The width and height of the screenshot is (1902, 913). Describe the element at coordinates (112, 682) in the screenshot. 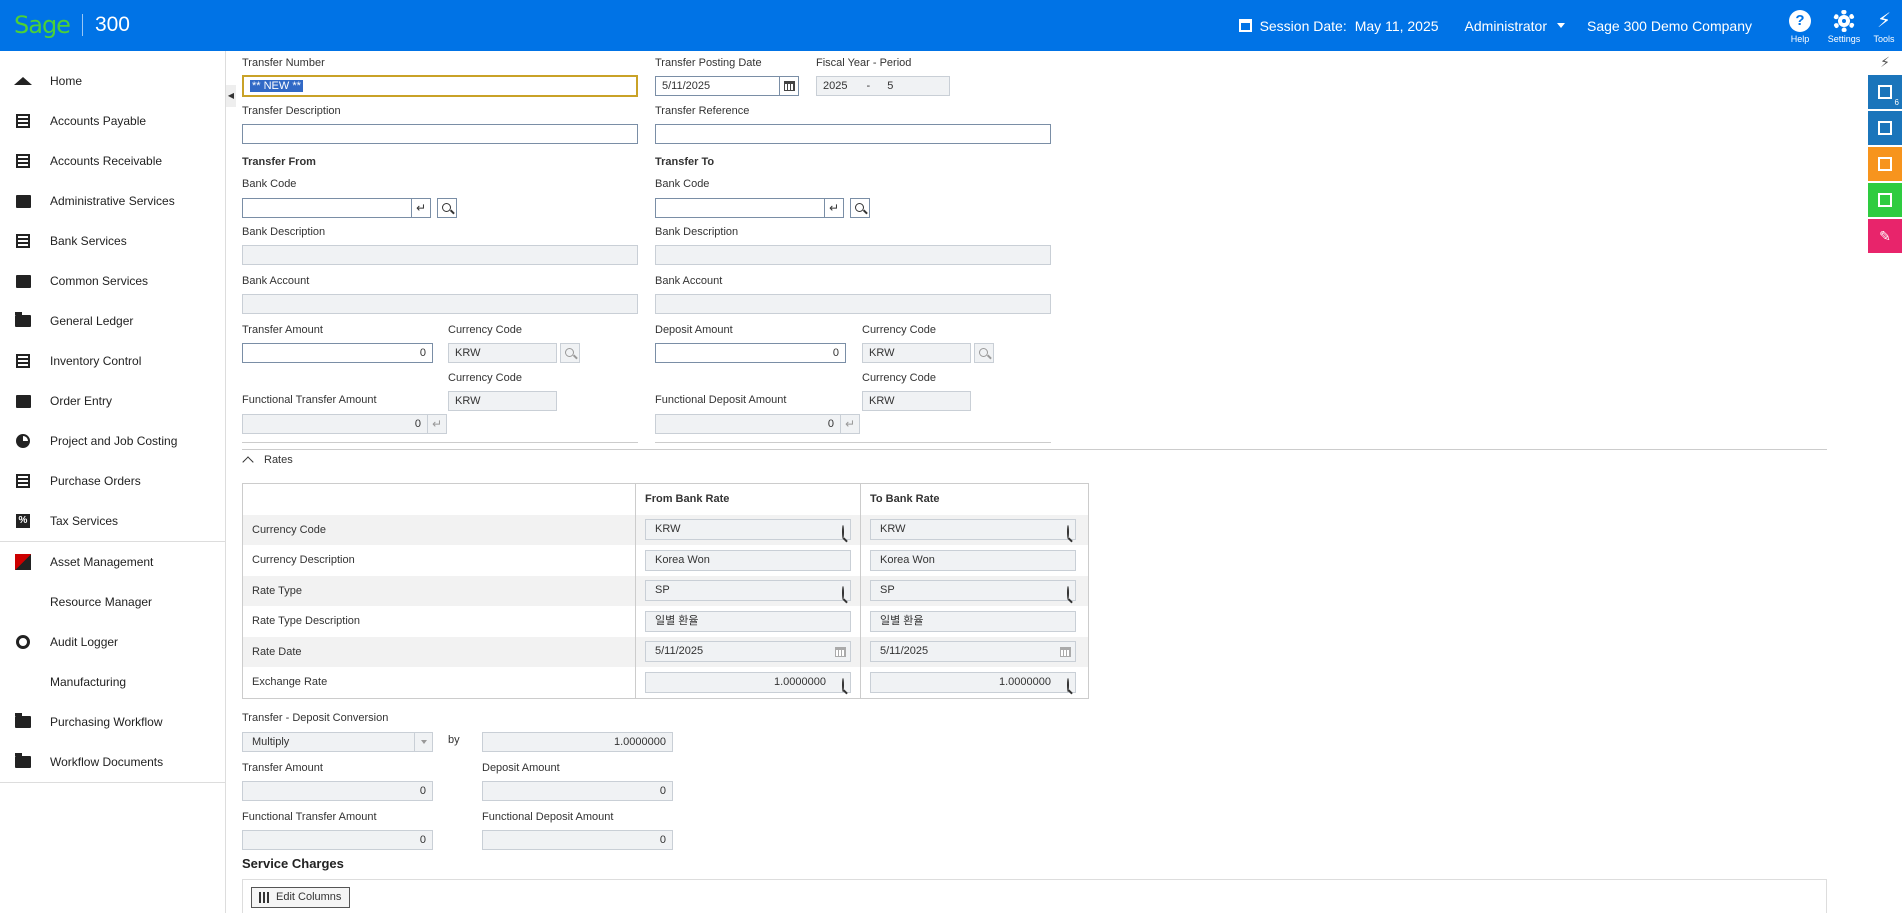

I see `sidebar-item-manufacturing: Manufacturing` at that location.